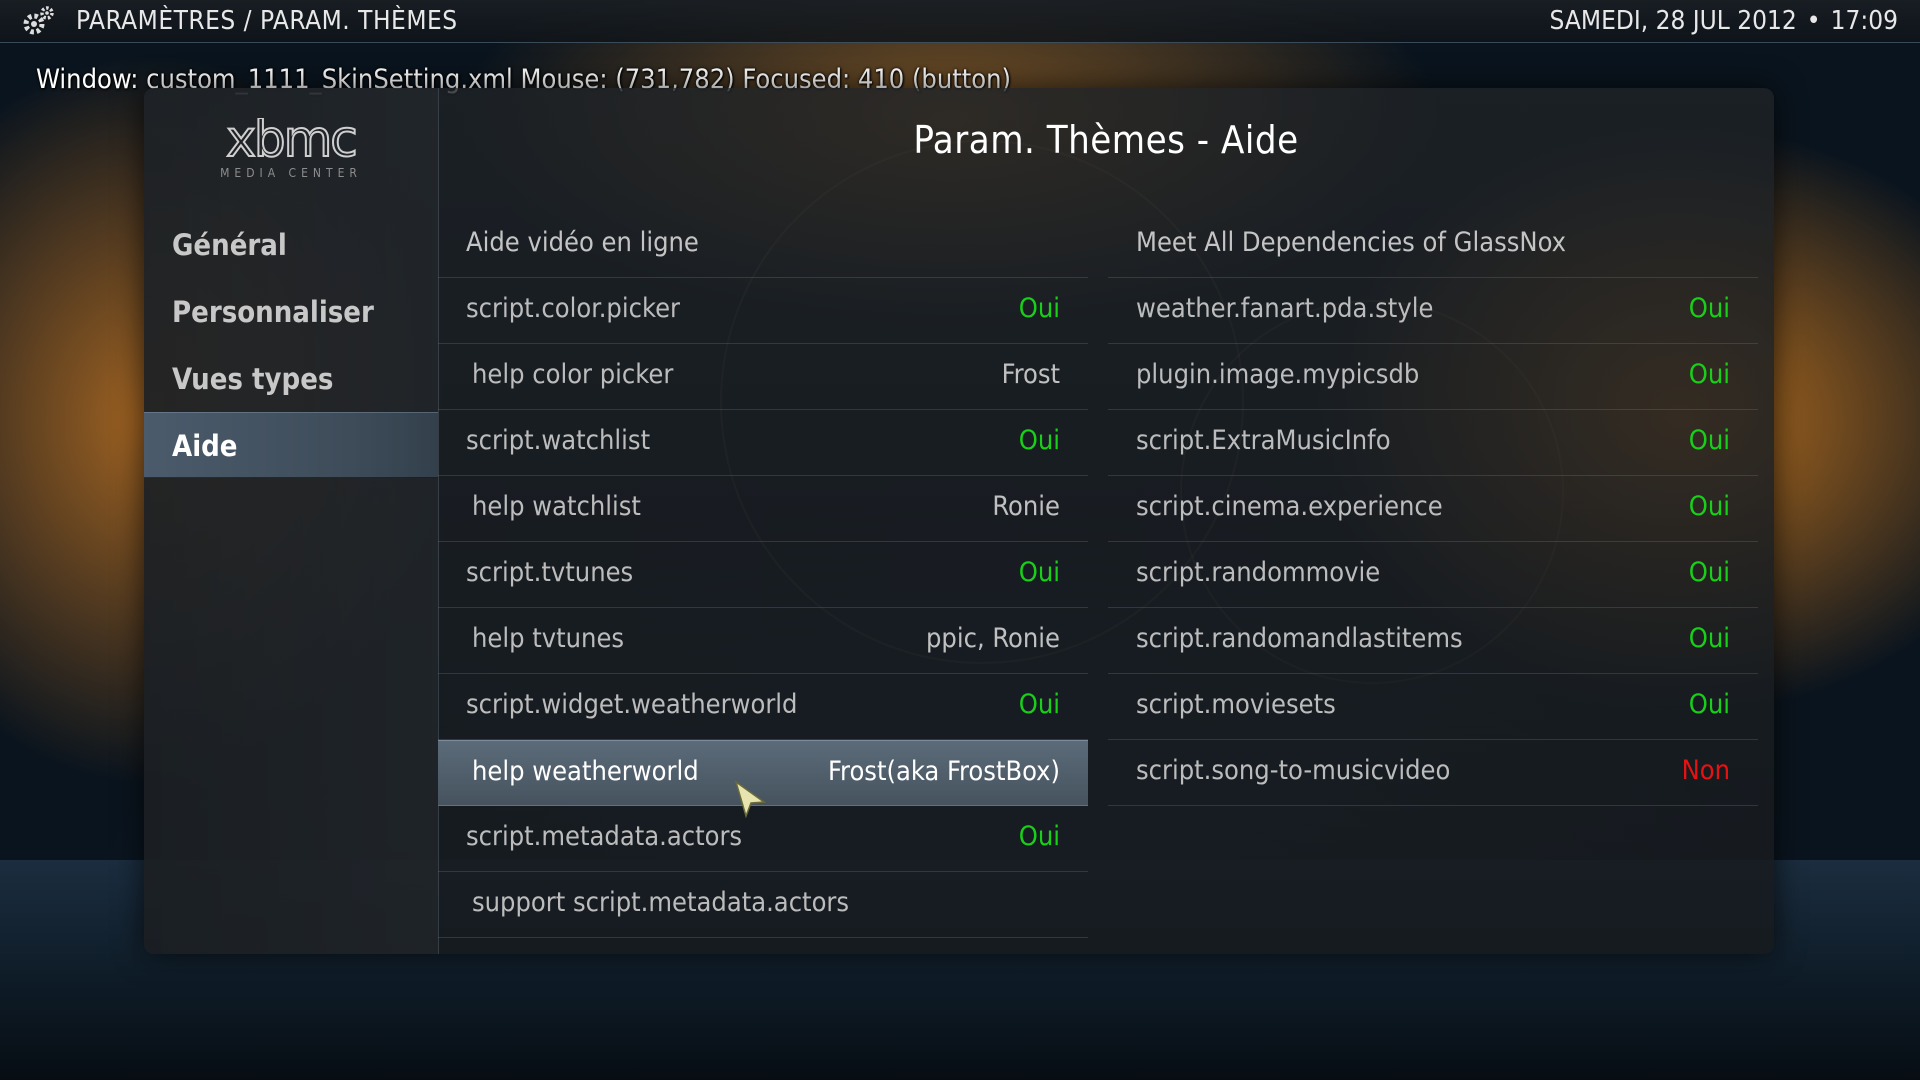  I want to click on author-value: ppic, Ronie, so click(993, 638).